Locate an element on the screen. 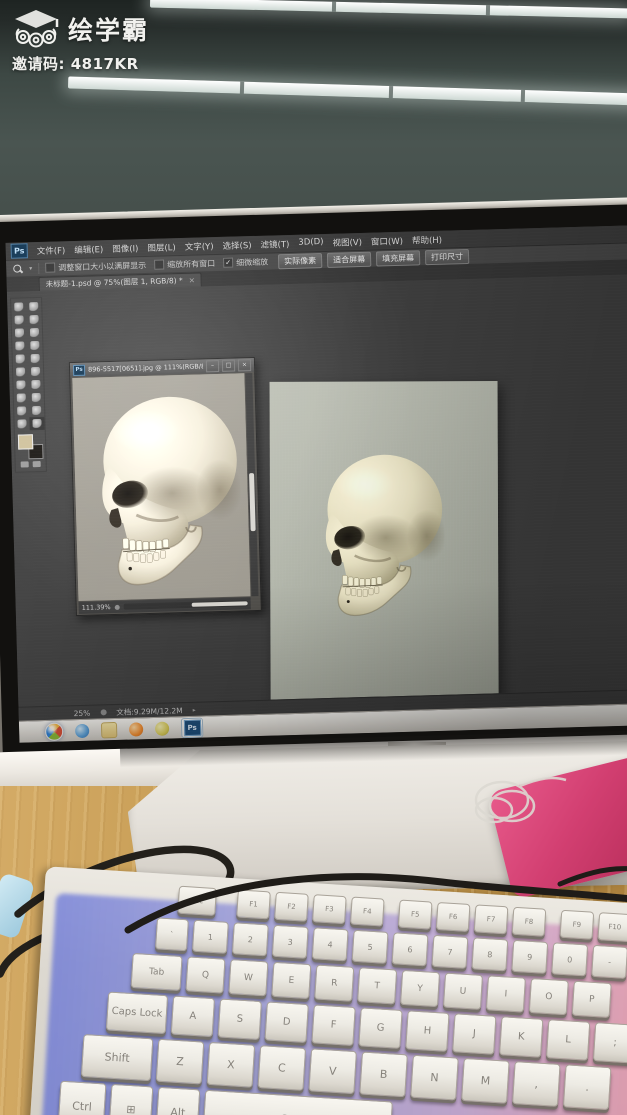  tool-history-brush-icon is located at coordinates (35, 358).